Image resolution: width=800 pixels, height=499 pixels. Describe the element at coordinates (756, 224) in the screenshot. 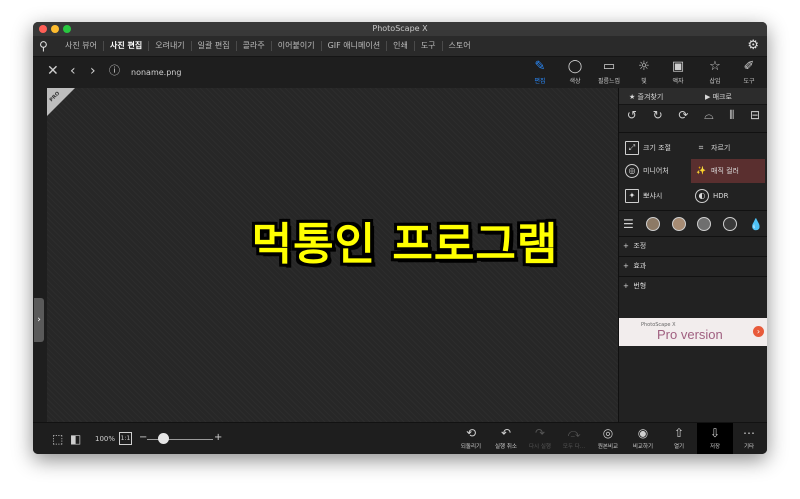

I see `droplet-icon: 💧` at that location.